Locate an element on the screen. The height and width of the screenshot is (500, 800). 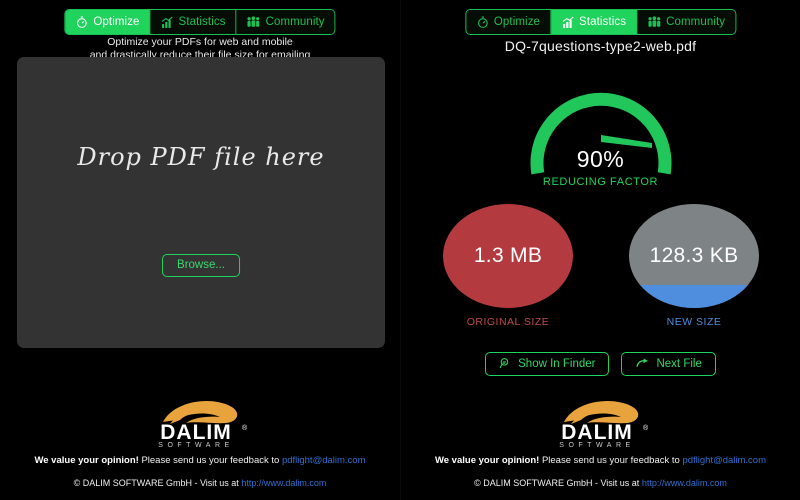
tab-community-label: Community is located at coordinates (295, 22).